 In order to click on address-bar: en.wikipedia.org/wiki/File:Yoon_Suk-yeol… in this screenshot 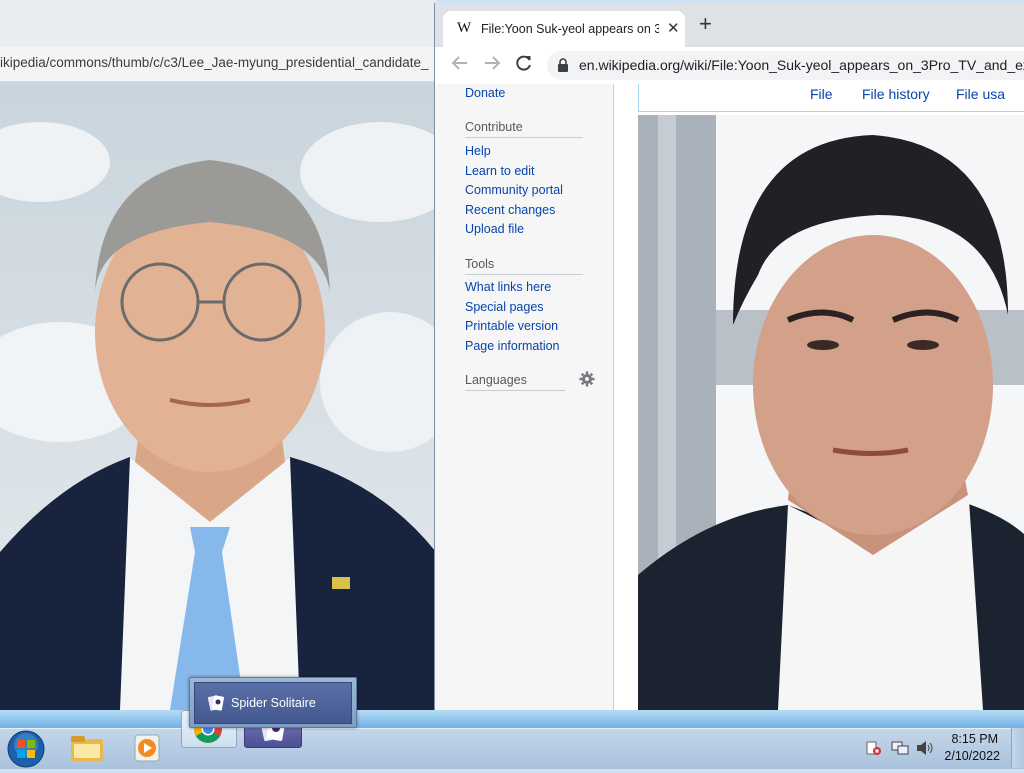, I will do `click(785, 65)`.